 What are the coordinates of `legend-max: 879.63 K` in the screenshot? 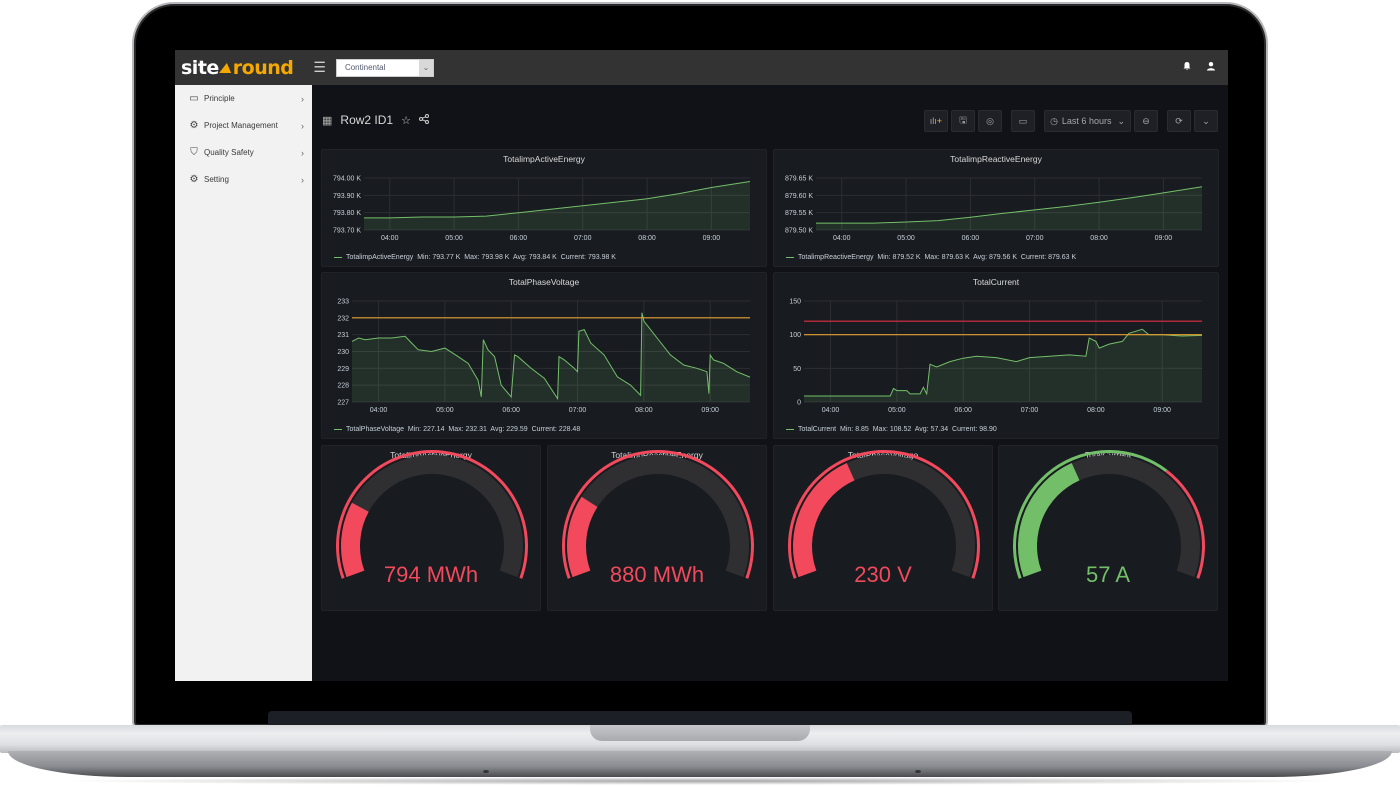 It's located at (955, 257).